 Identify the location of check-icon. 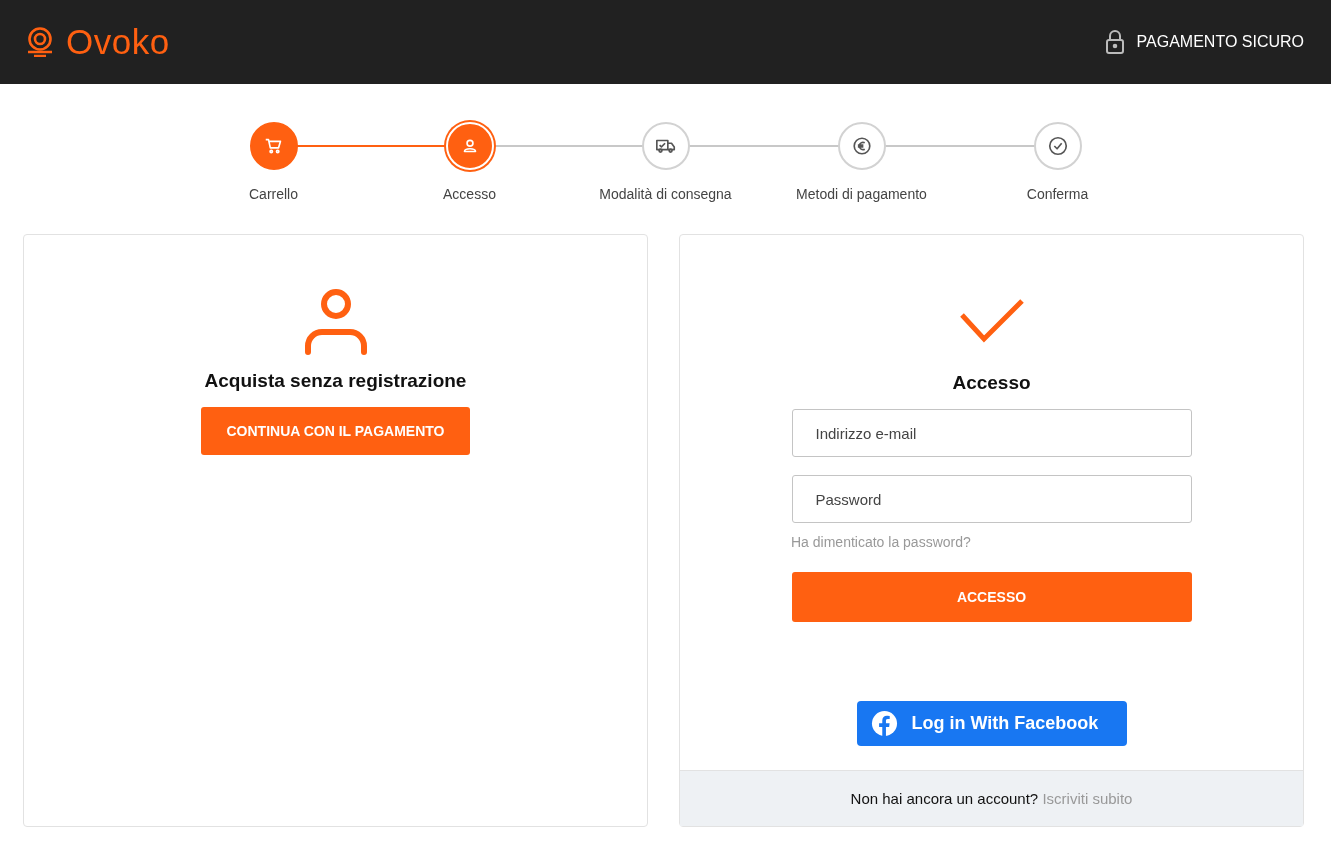
(1057, 146).